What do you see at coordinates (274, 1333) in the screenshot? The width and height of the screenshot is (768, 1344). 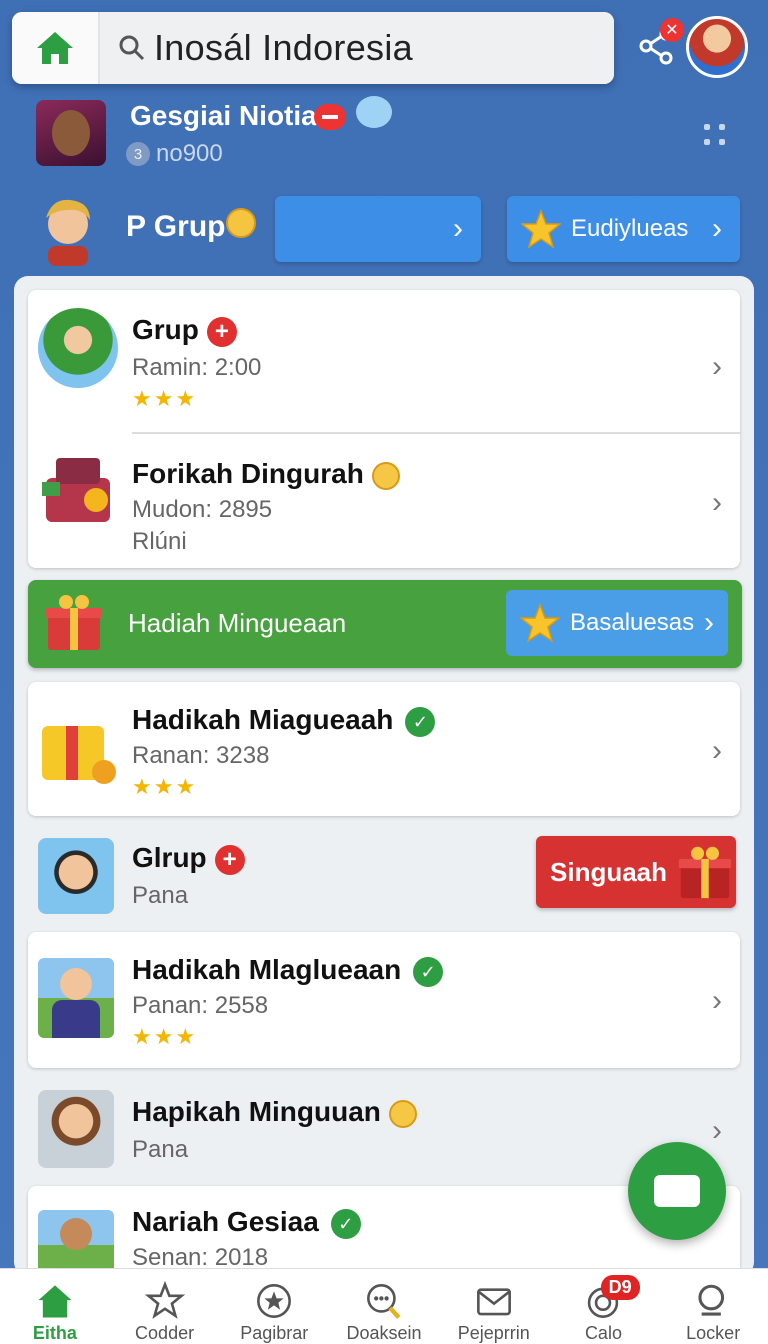 I see `nav-label: Pagibrar` at bounding box center [274, 1333].